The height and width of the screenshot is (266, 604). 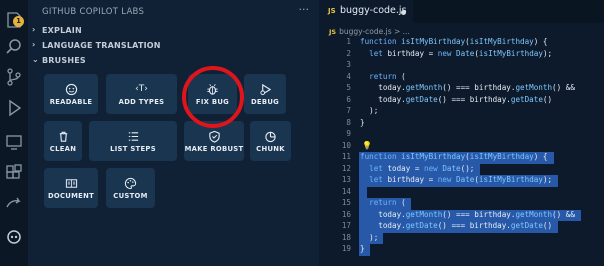 I want to click on line-number: 12, so click(x=346, y=168).